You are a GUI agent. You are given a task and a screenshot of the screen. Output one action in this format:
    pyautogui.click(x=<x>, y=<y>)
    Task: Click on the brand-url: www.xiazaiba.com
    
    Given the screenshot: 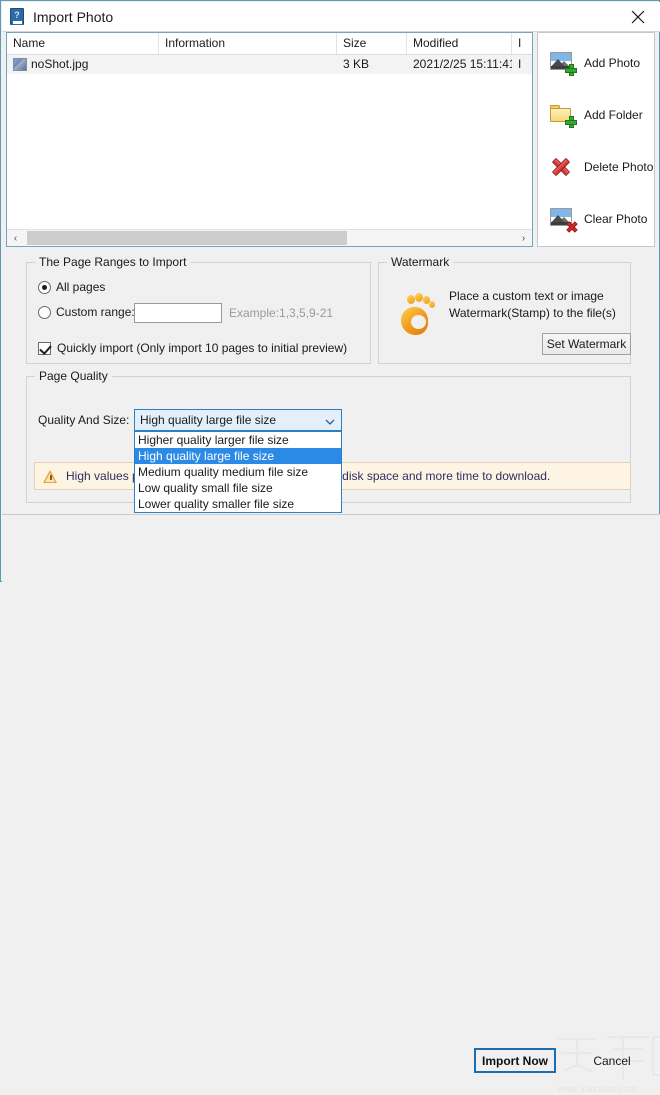 What is the action you would take?
    pyautogui.click(x=597, y=1089)
    